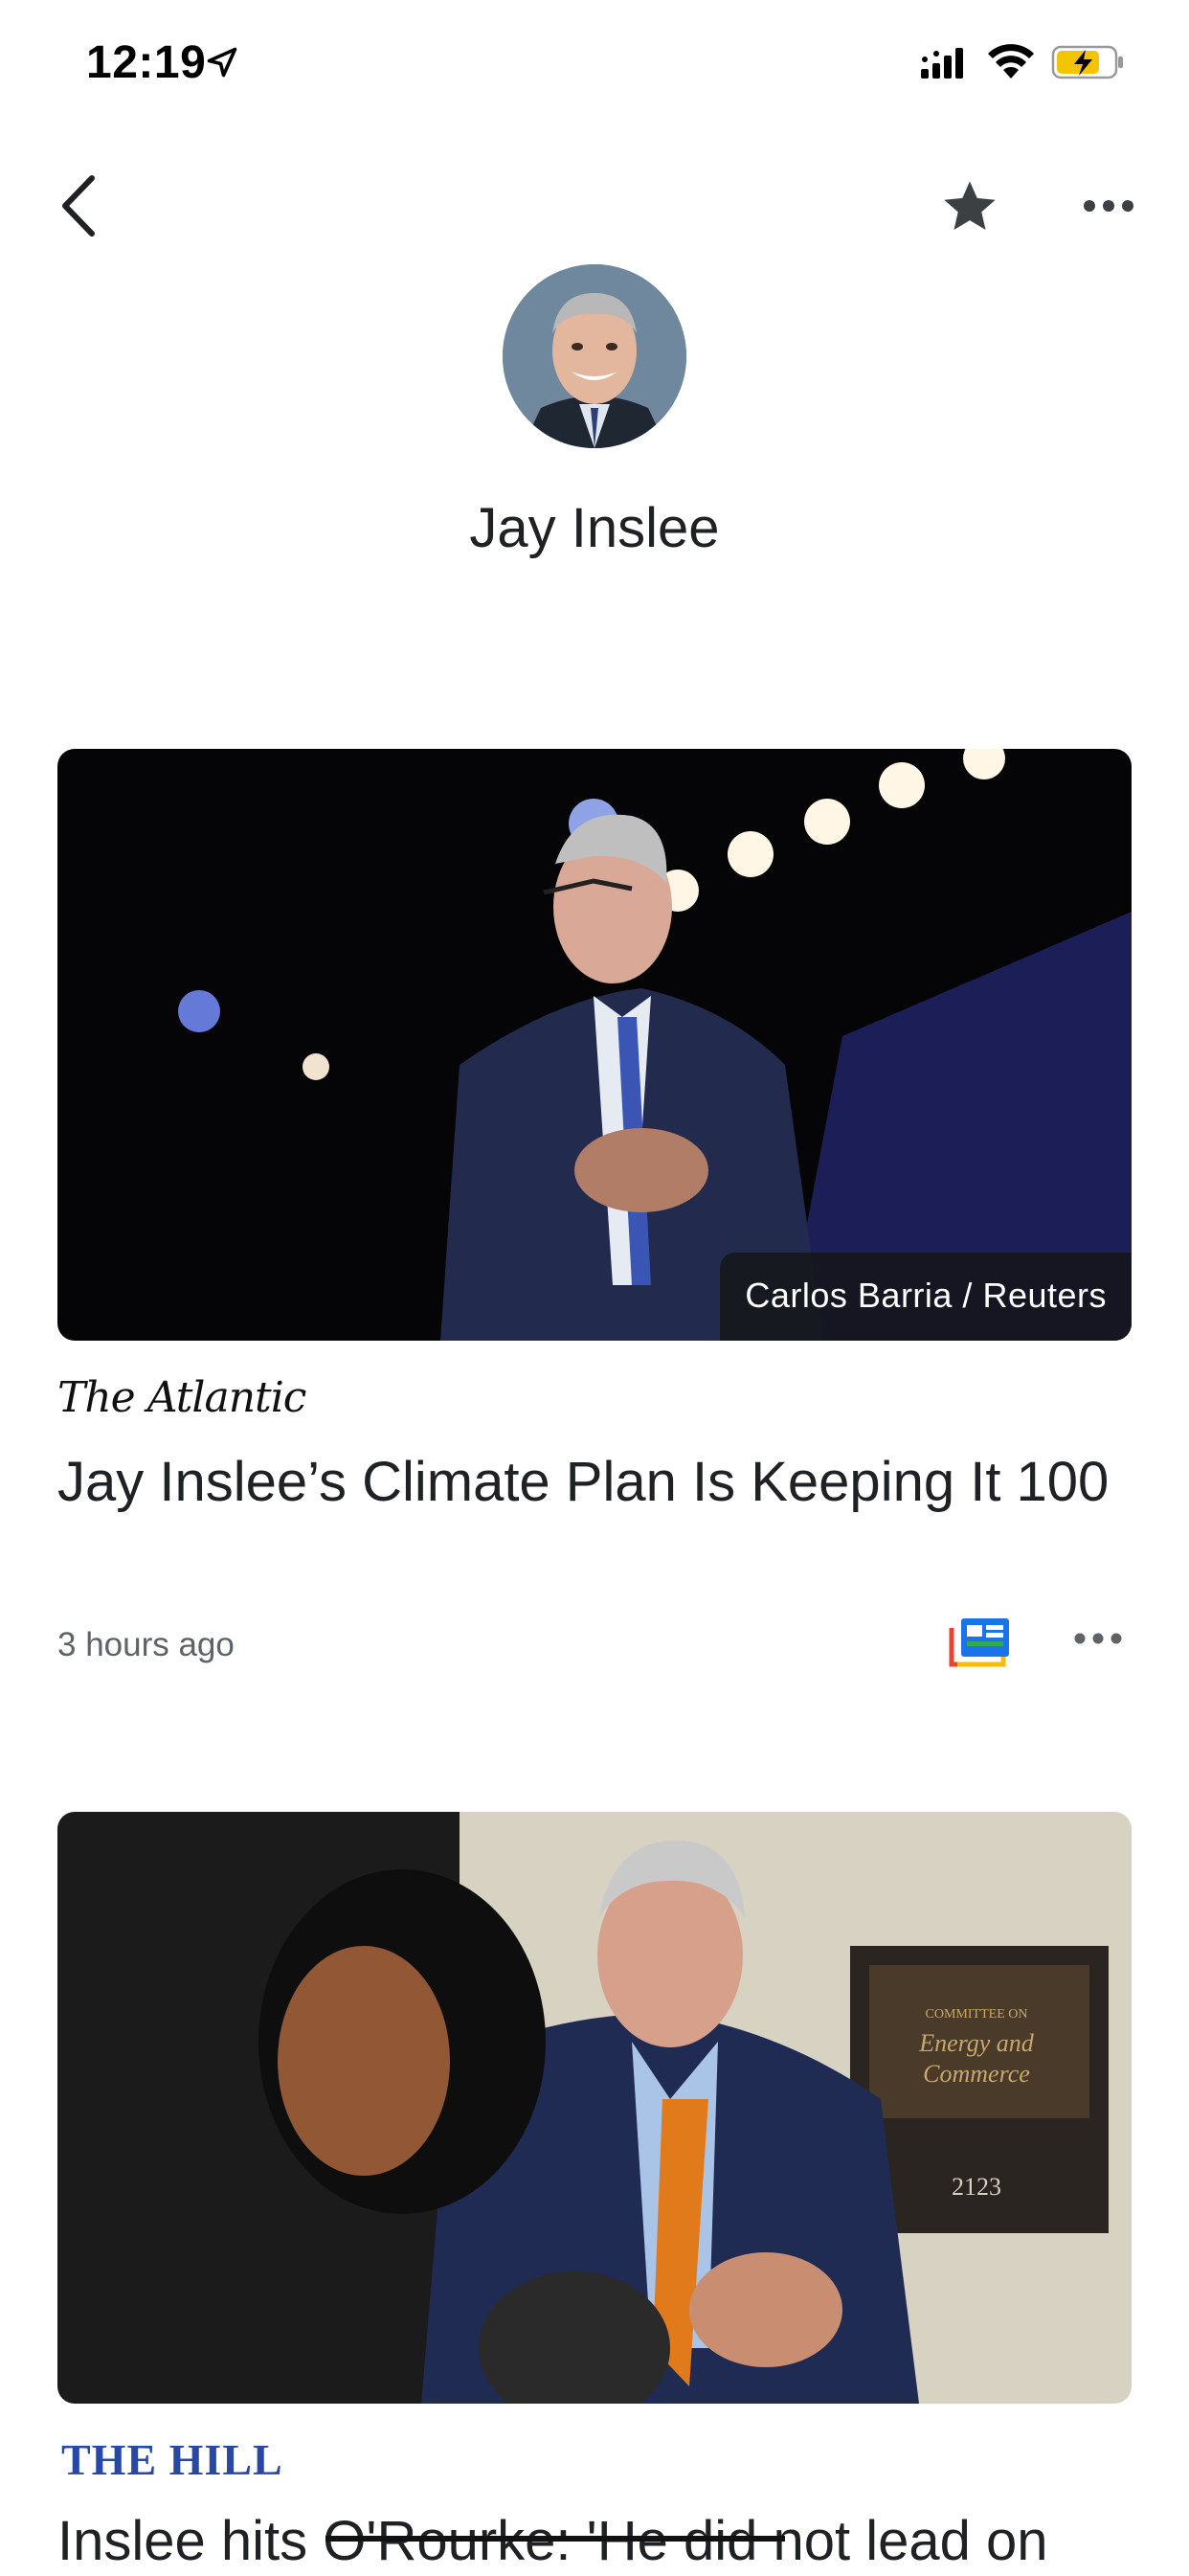  Describe the element at coordinates (146, 62) in the screenshot. I see `status-time: 12:19` at that location.